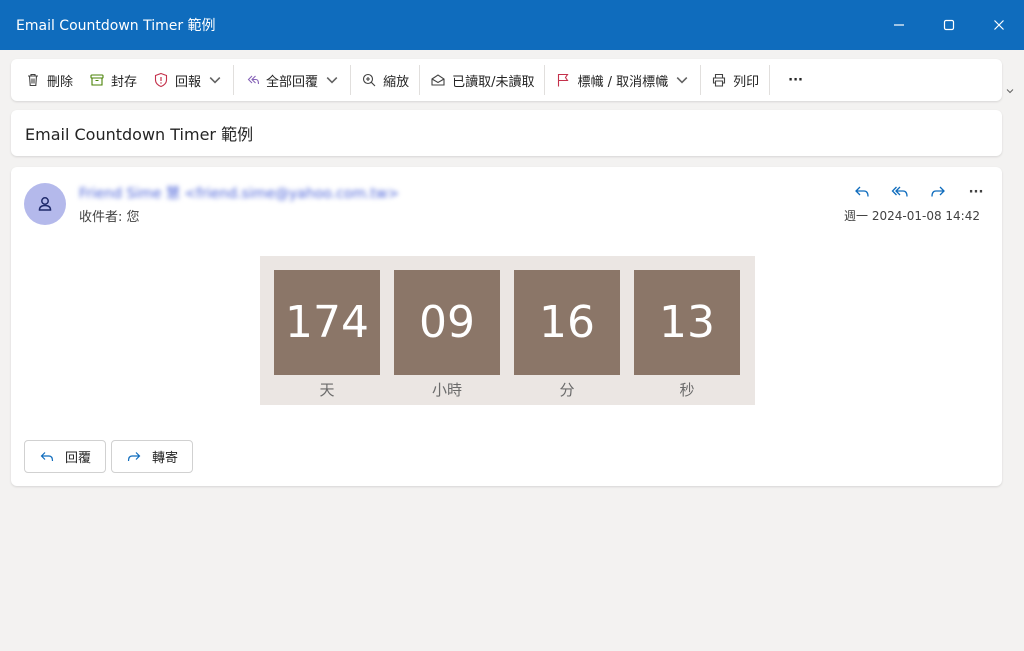 This screenshot has height=651, width=1024. Describe the element at coordinates (78, 458) in the screenshot. I see `reply-label: 回覆` at that location.